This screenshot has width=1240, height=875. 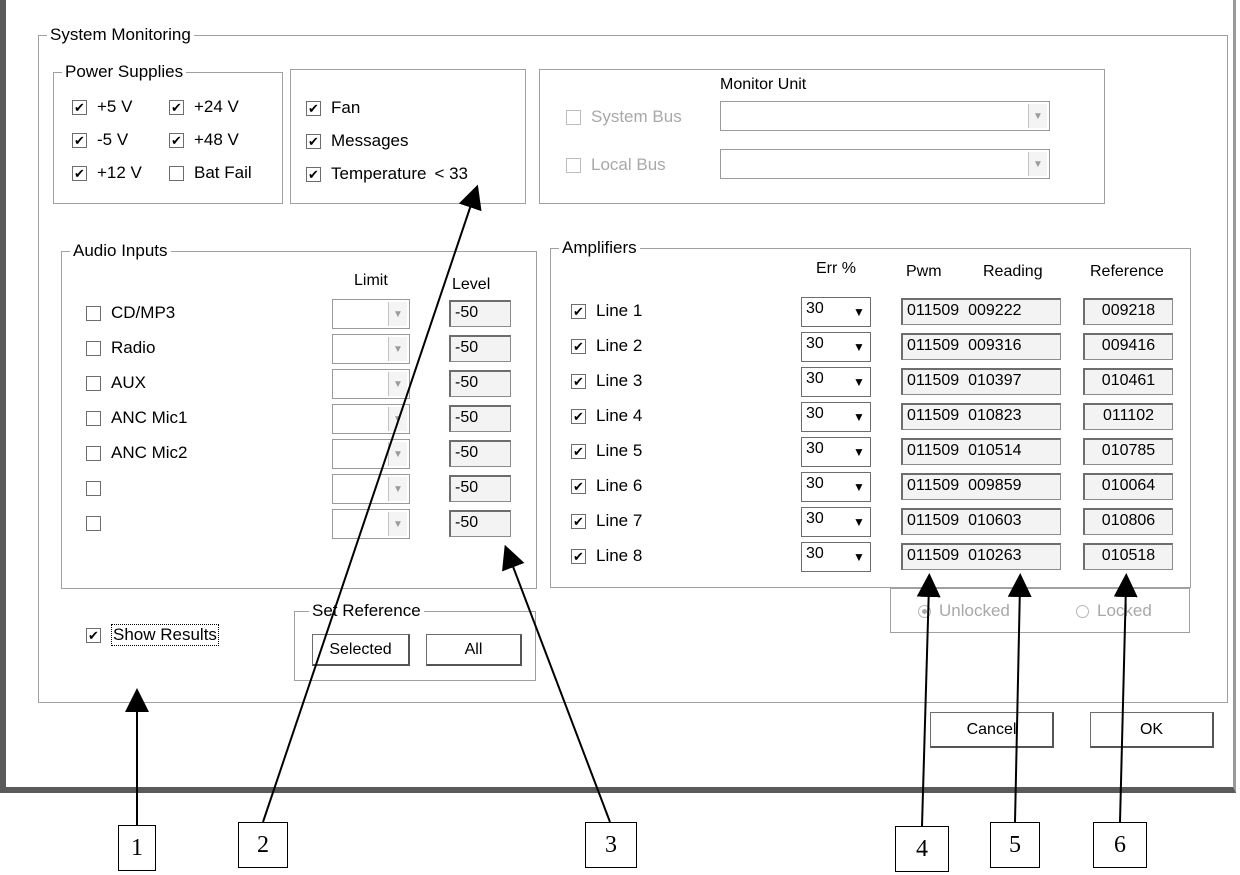 I want to click on unlocked-radio: Unlocked, so click(x=964, y=611).